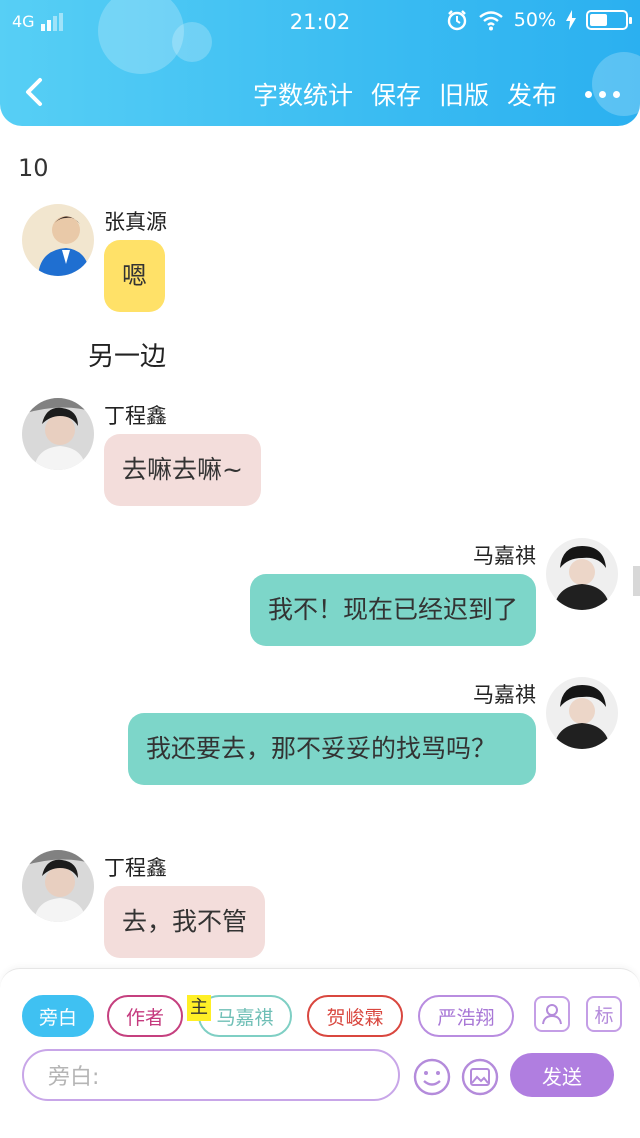  I want to click on alarm-icon, so click(456, 20).